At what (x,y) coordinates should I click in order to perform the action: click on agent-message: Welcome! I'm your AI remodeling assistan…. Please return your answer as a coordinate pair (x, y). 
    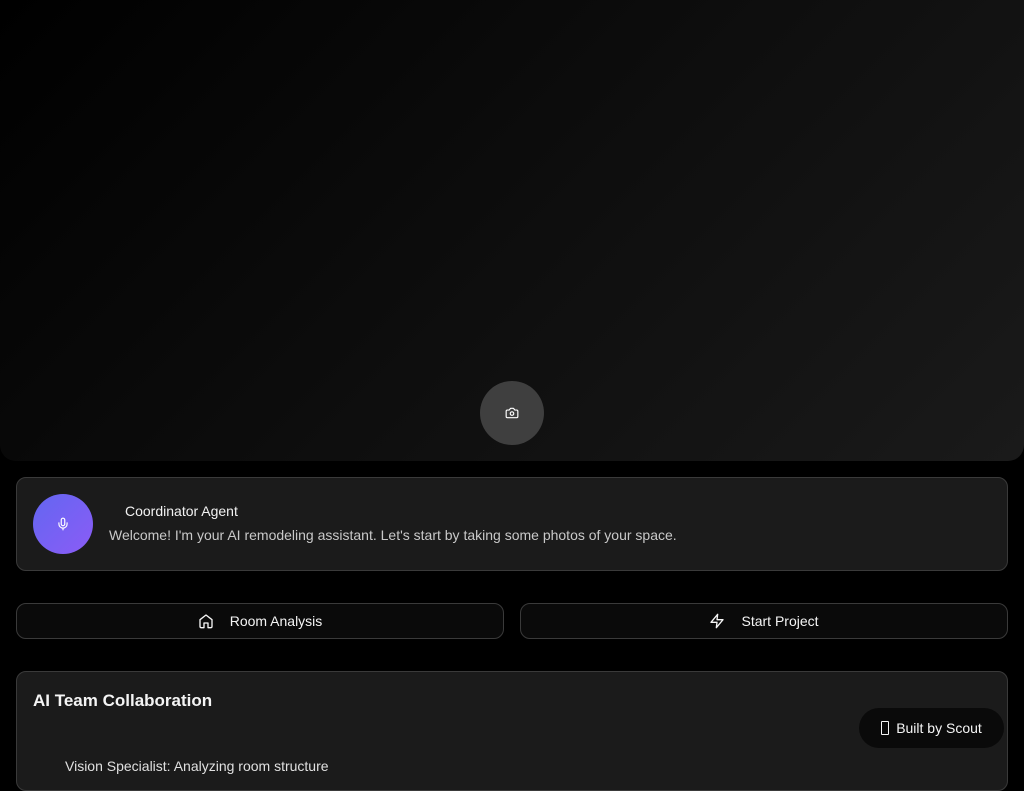
    Looking at the image, I should click on (393, 535).